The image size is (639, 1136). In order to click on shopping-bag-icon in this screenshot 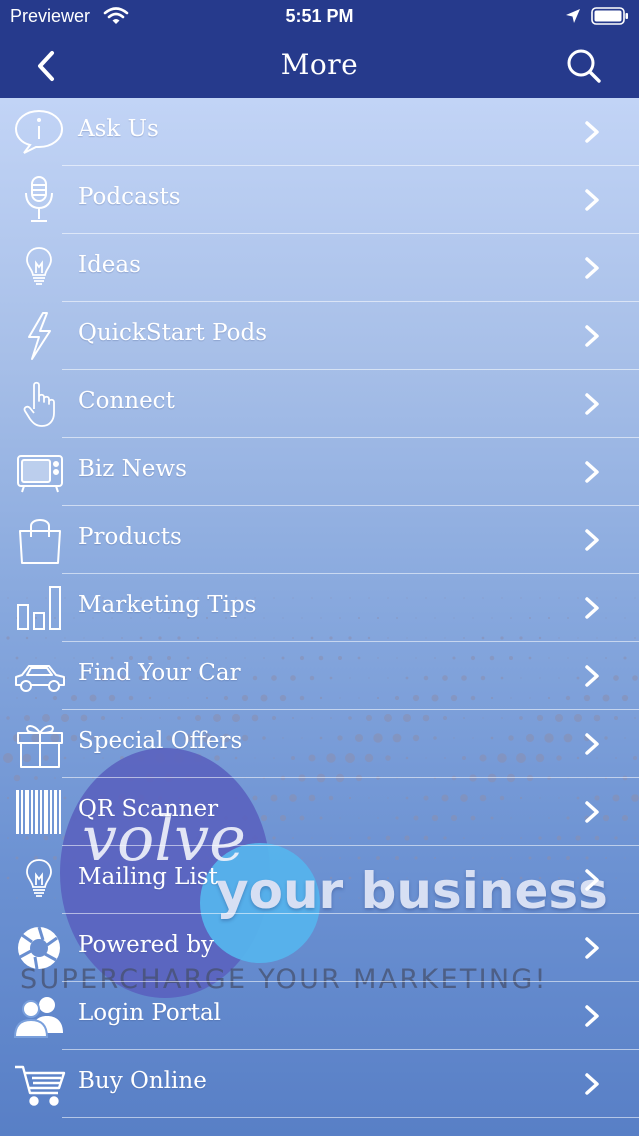, I will do `click(40, 540)`.